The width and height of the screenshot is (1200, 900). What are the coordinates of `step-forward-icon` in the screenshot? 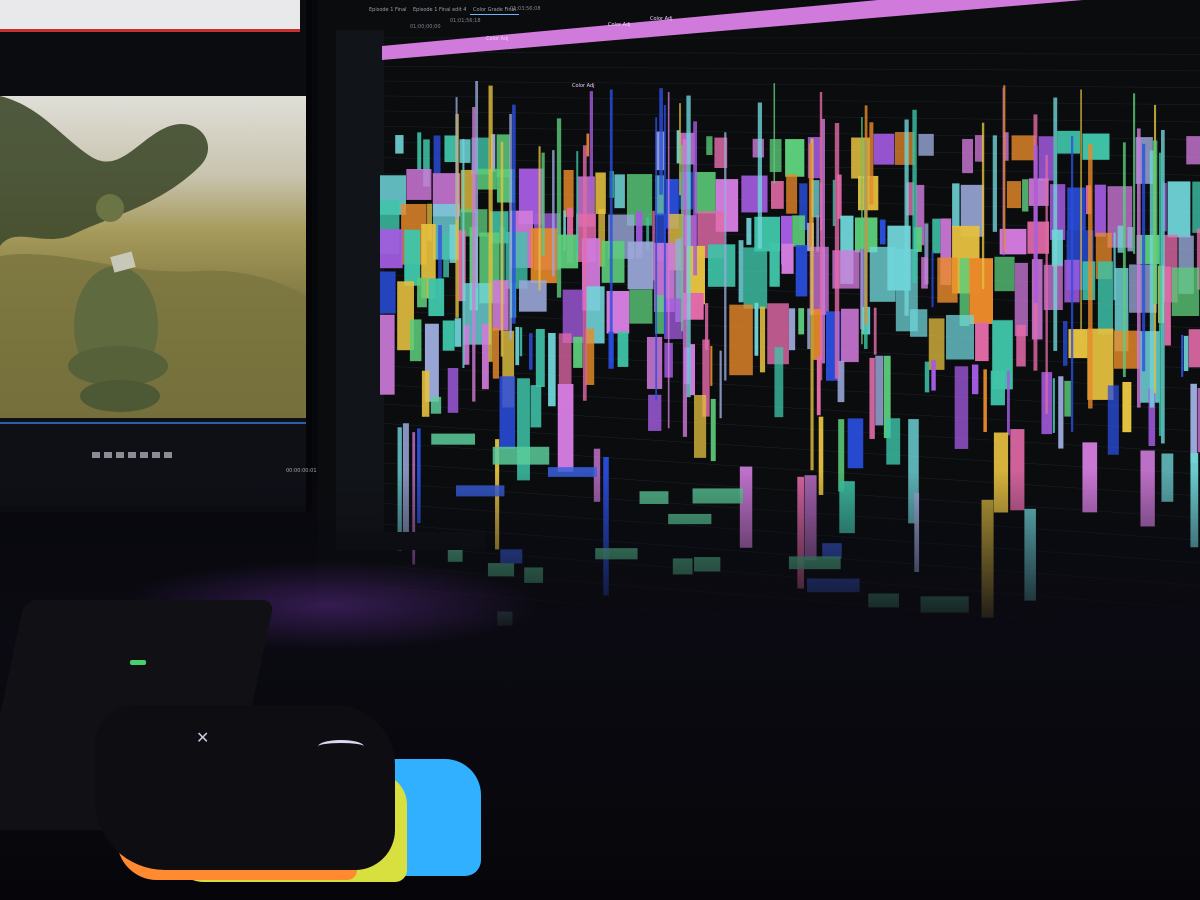 It's located at (144, 455).